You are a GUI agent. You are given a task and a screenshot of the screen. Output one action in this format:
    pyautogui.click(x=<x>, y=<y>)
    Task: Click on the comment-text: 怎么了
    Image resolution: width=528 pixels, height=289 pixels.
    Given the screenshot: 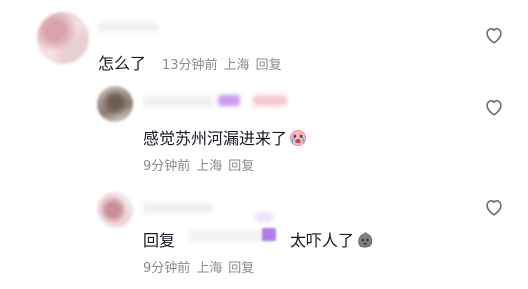 What is the action you would take?
    pyautogui.click(x=122, y=63)
    